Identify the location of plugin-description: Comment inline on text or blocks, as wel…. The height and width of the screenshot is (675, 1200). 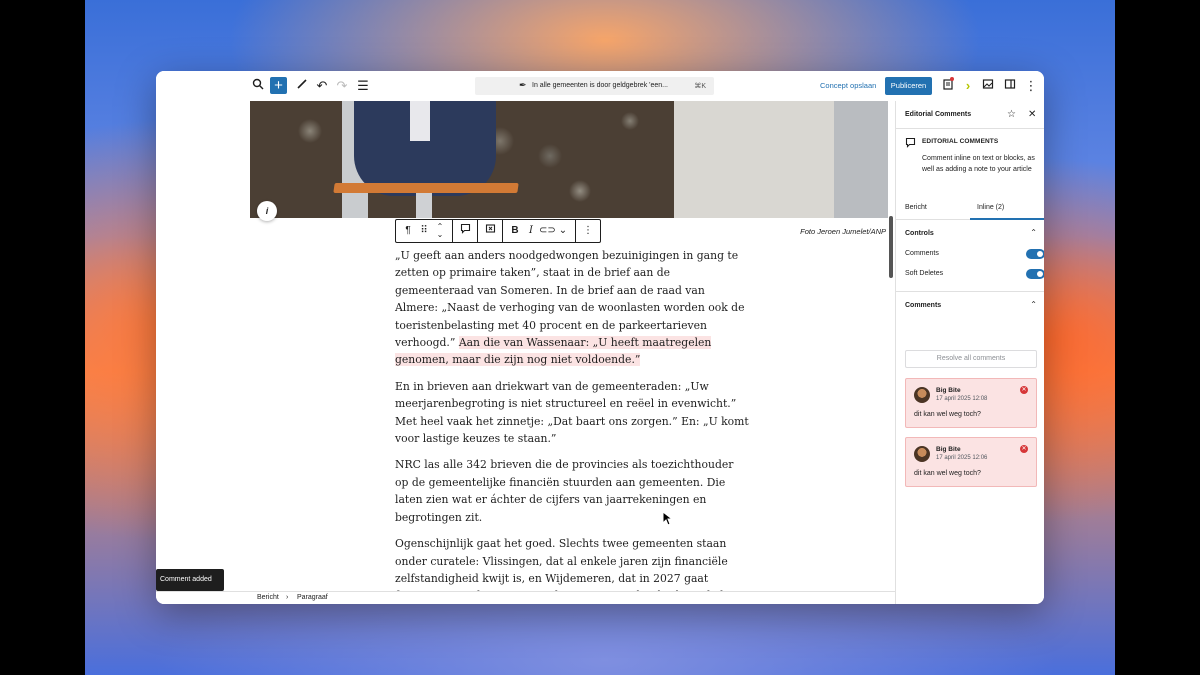
(978, 164).